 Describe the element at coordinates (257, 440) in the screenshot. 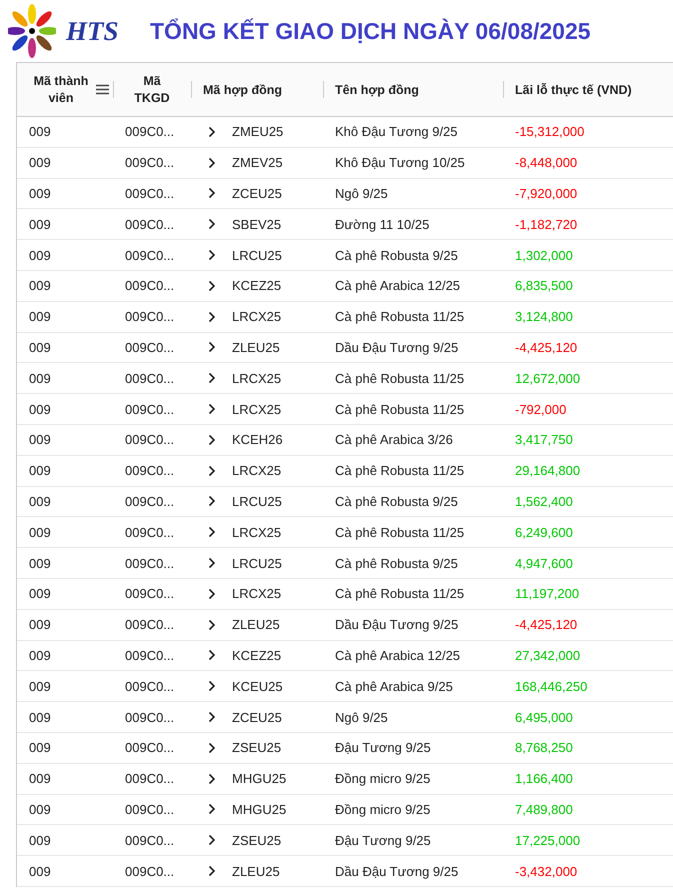

I see `table-cell: KCEH26` at that location.